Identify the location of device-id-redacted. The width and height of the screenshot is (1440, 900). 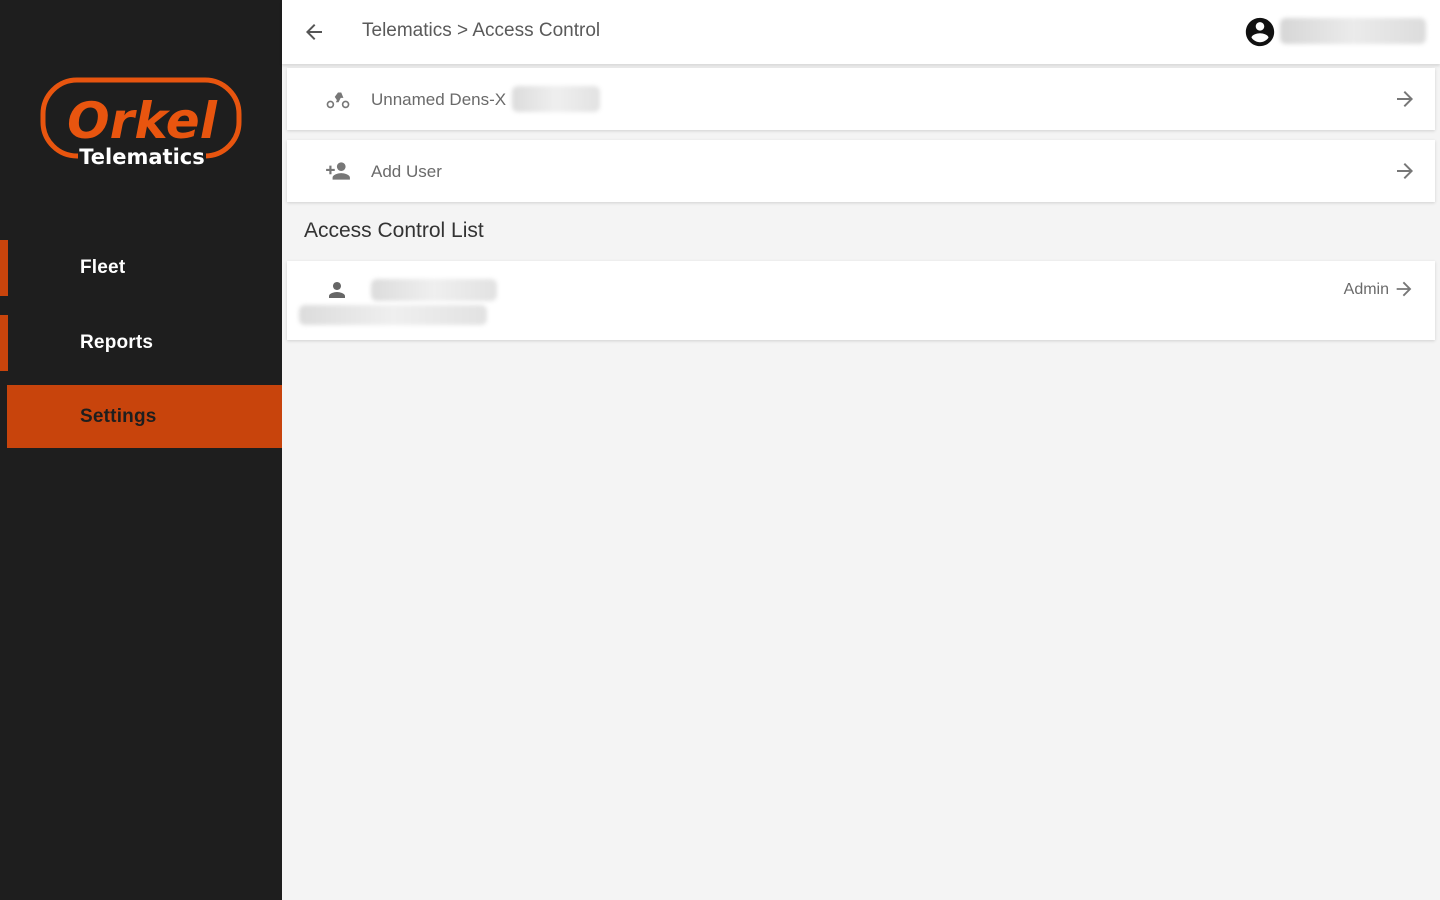
(556, 99).